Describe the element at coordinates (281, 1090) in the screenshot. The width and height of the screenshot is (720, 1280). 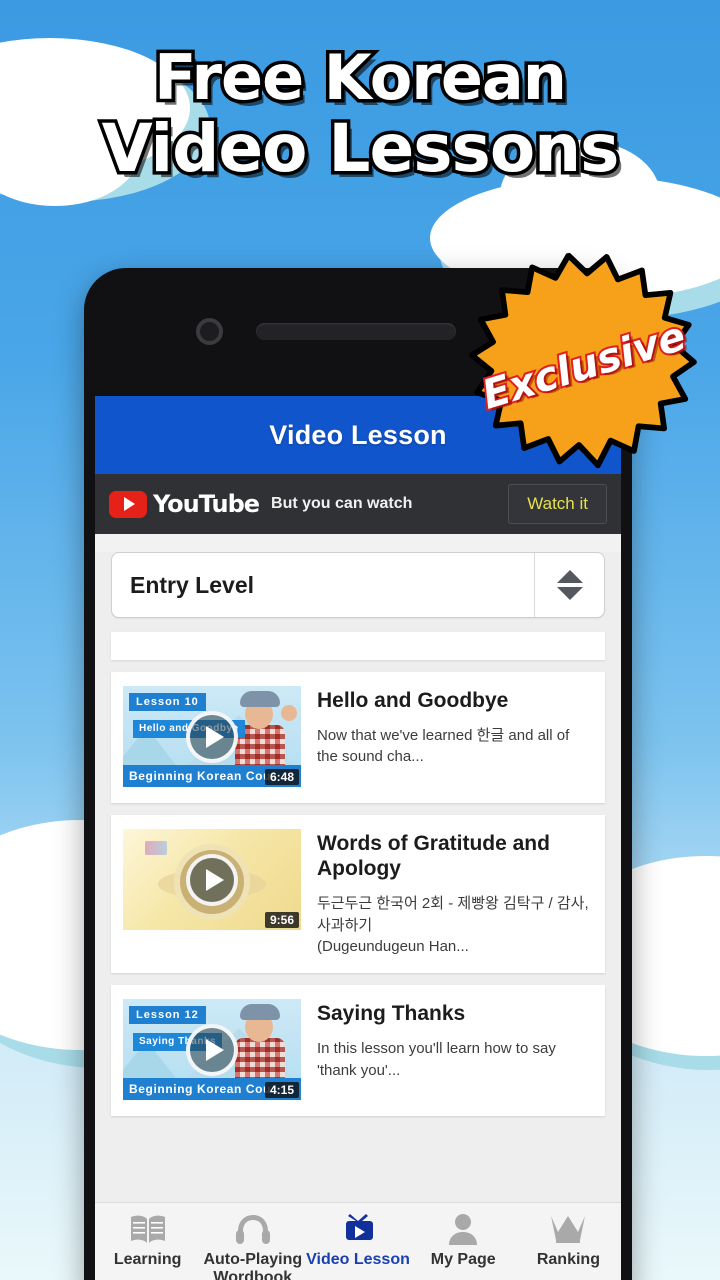
I see `video-duration: 4:15` at that location.